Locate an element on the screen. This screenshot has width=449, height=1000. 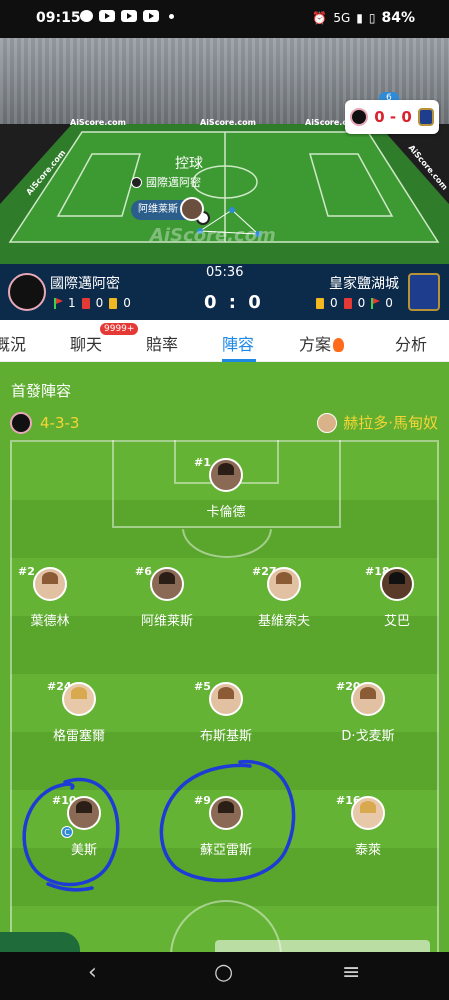
mini-score: 0 - 0 is located at coordinates (393, 117).